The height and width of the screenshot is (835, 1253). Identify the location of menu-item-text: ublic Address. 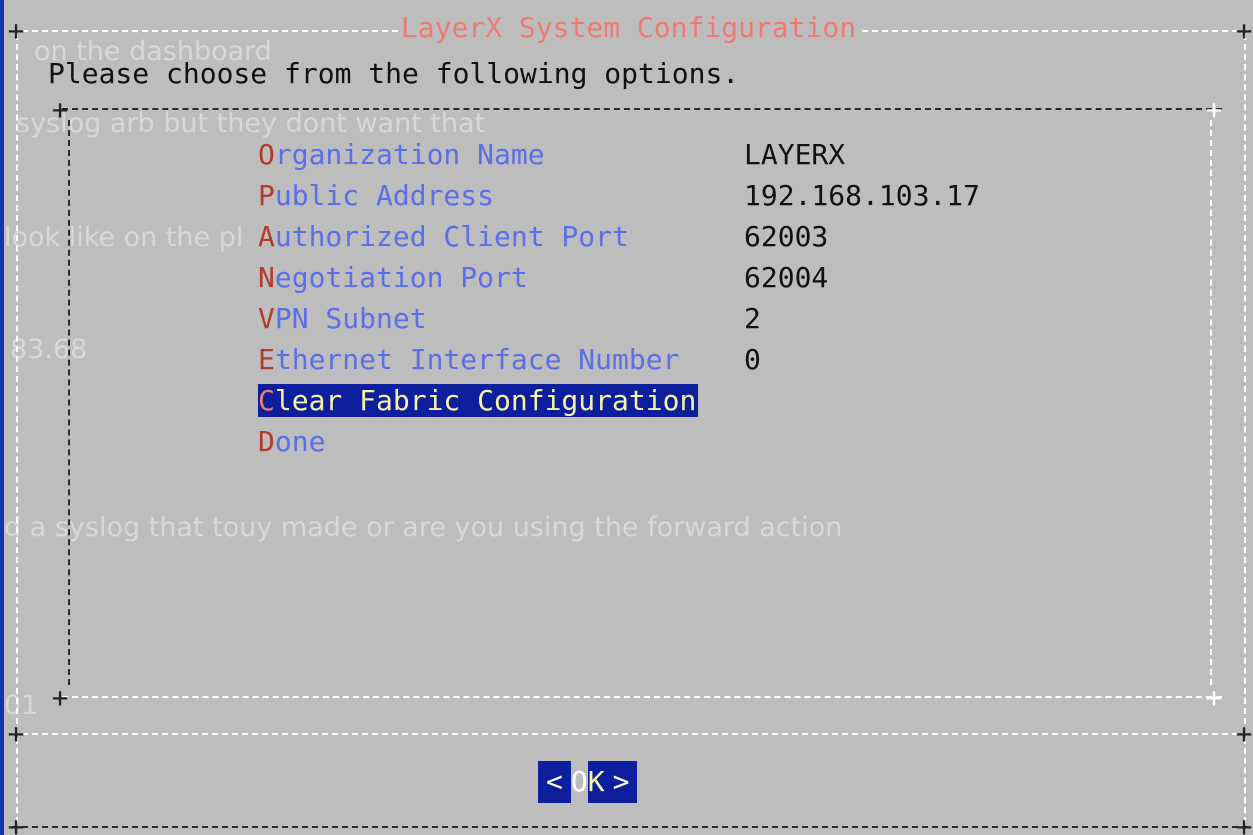
(384, 195).